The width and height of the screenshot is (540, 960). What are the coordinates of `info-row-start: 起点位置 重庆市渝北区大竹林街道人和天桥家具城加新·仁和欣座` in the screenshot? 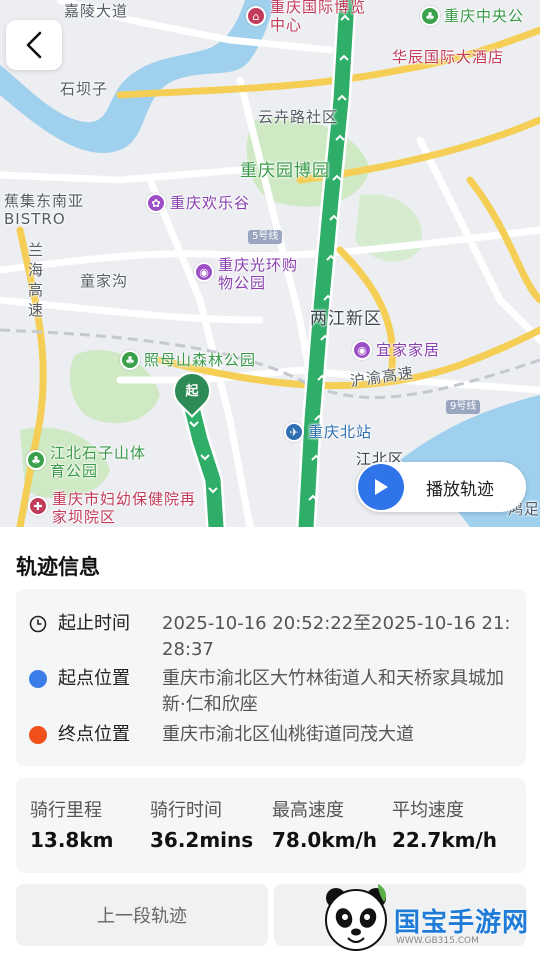 It's located at (272, 692).